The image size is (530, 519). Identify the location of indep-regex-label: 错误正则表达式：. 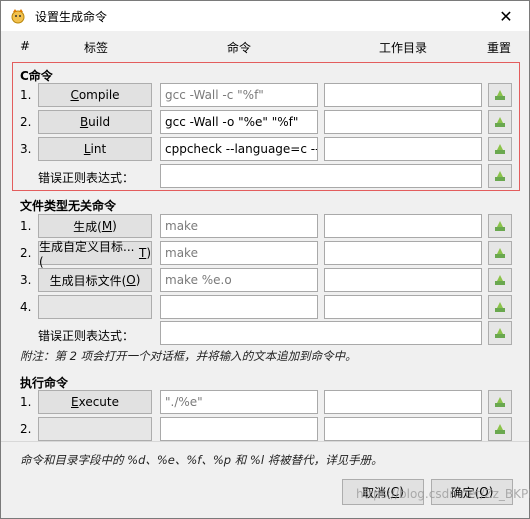
(86, 336).